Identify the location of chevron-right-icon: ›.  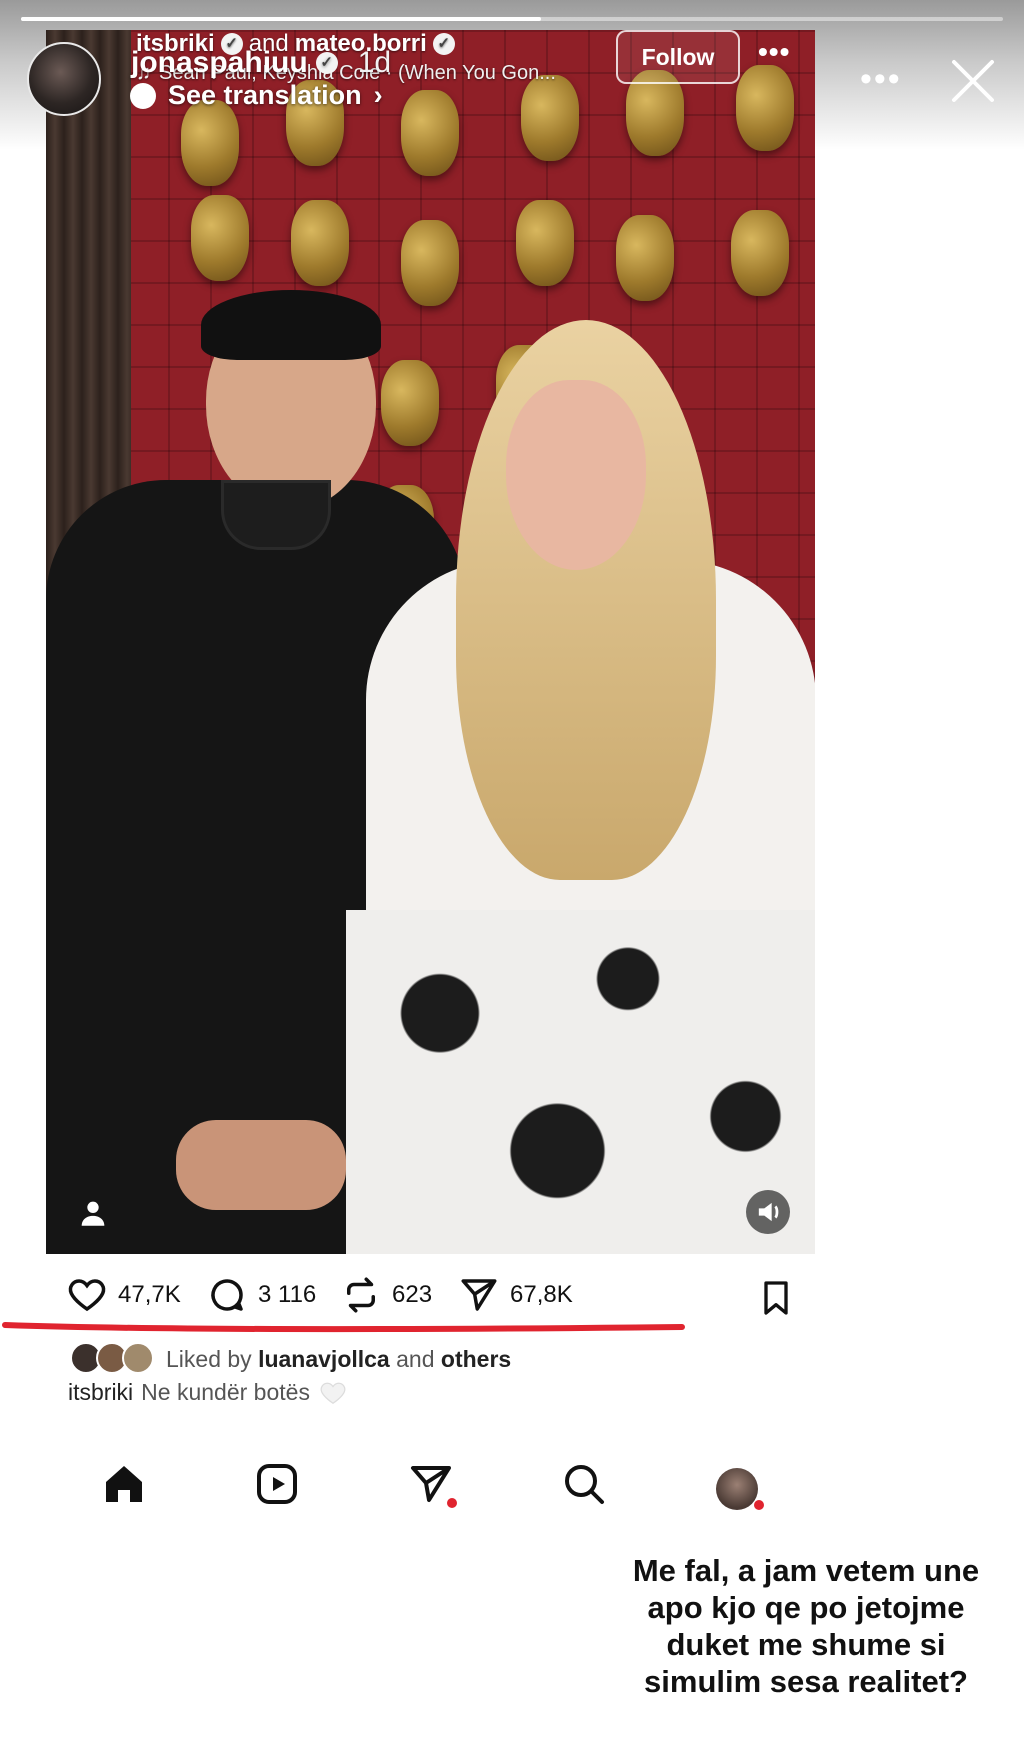
(378, 95).